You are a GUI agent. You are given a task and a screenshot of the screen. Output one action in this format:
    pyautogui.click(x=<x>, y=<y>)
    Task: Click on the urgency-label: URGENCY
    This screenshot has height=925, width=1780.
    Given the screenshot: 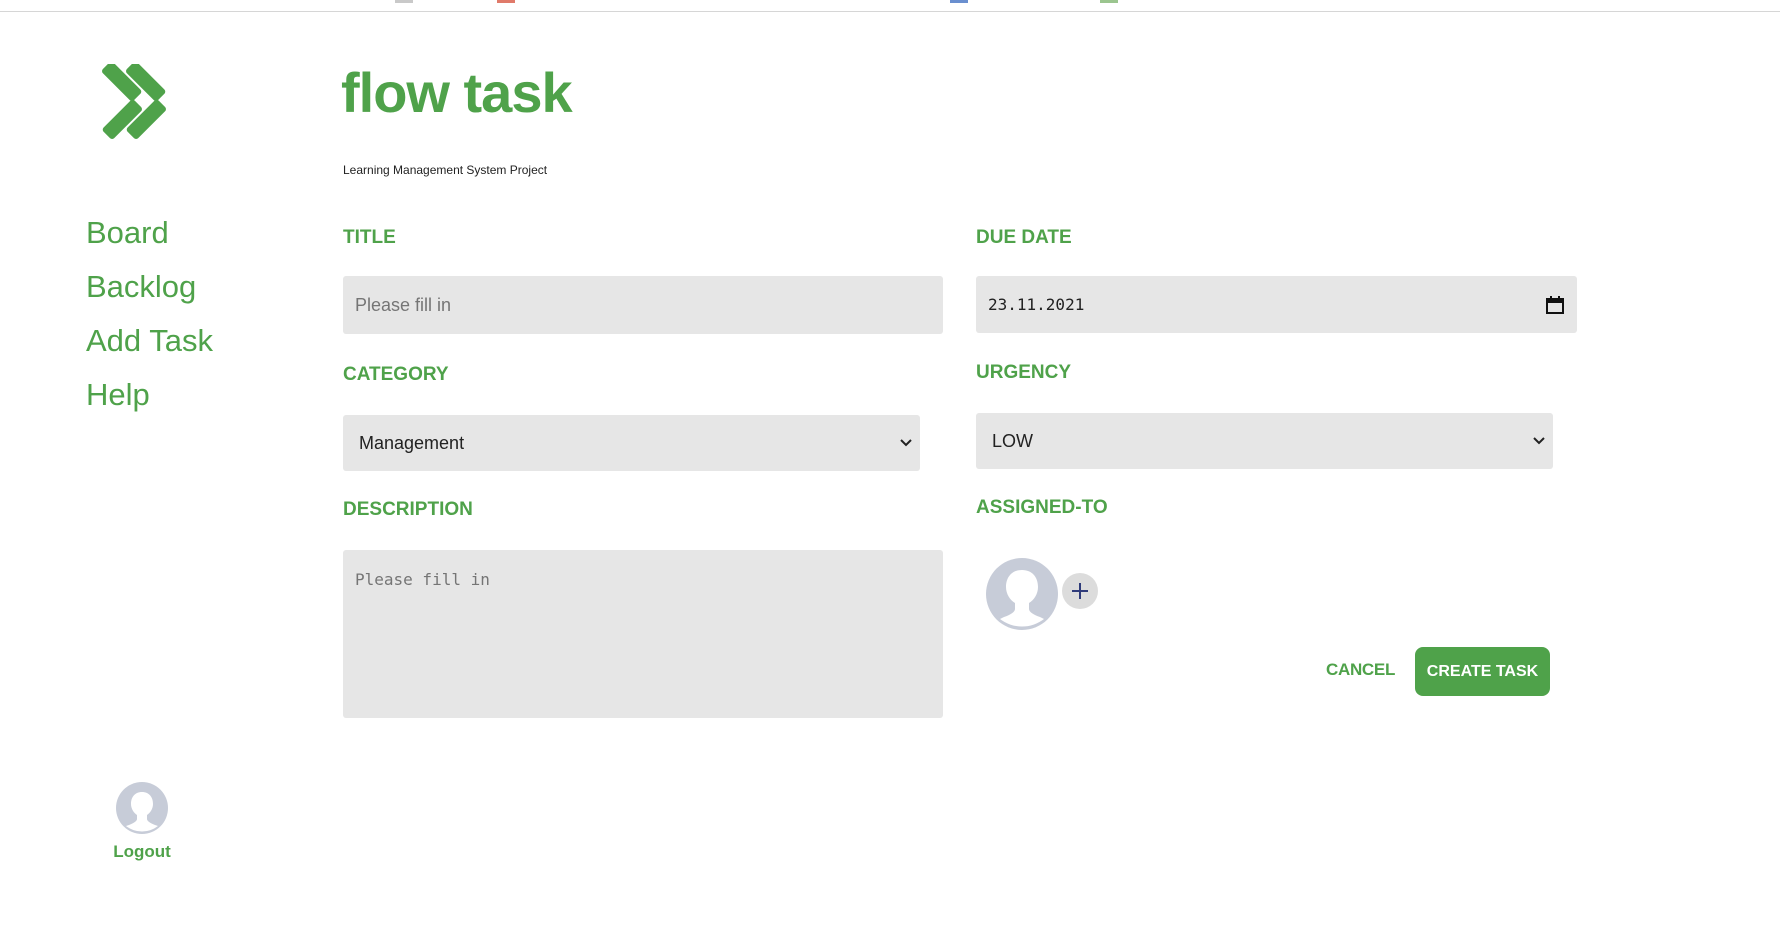 What is the action you would take?
    pyautogui.click(x=1024, y=372)
    